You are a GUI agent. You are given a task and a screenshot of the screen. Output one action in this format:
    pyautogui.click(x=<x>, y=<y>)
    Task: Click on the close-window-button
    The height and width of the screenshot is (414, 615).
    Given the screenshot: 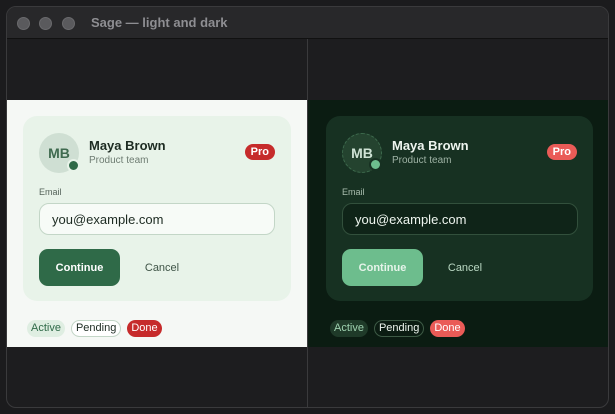 What is the action you would take?
    pyautogui.click(x=23, y=23)
    